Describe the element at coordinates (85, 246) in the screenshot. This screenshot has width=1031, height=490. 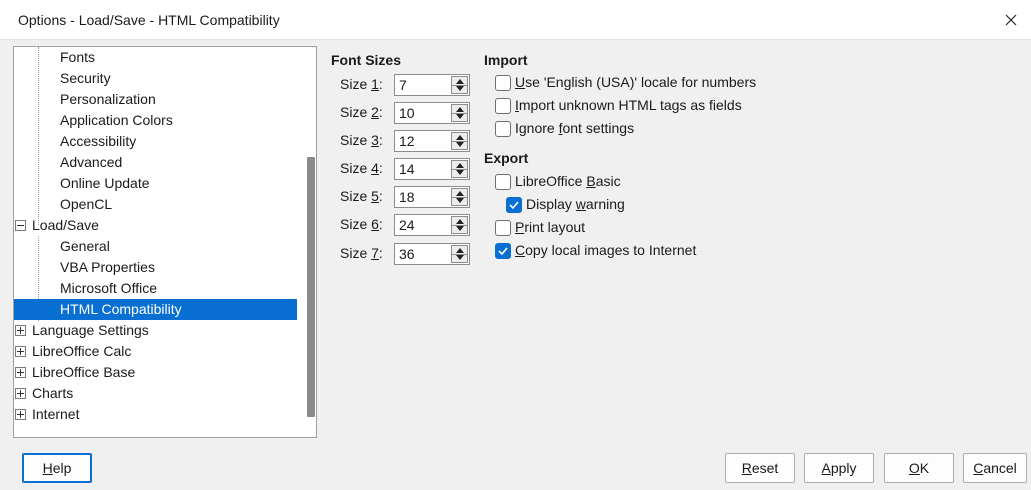
I see `tree-item-label: General` at that location.